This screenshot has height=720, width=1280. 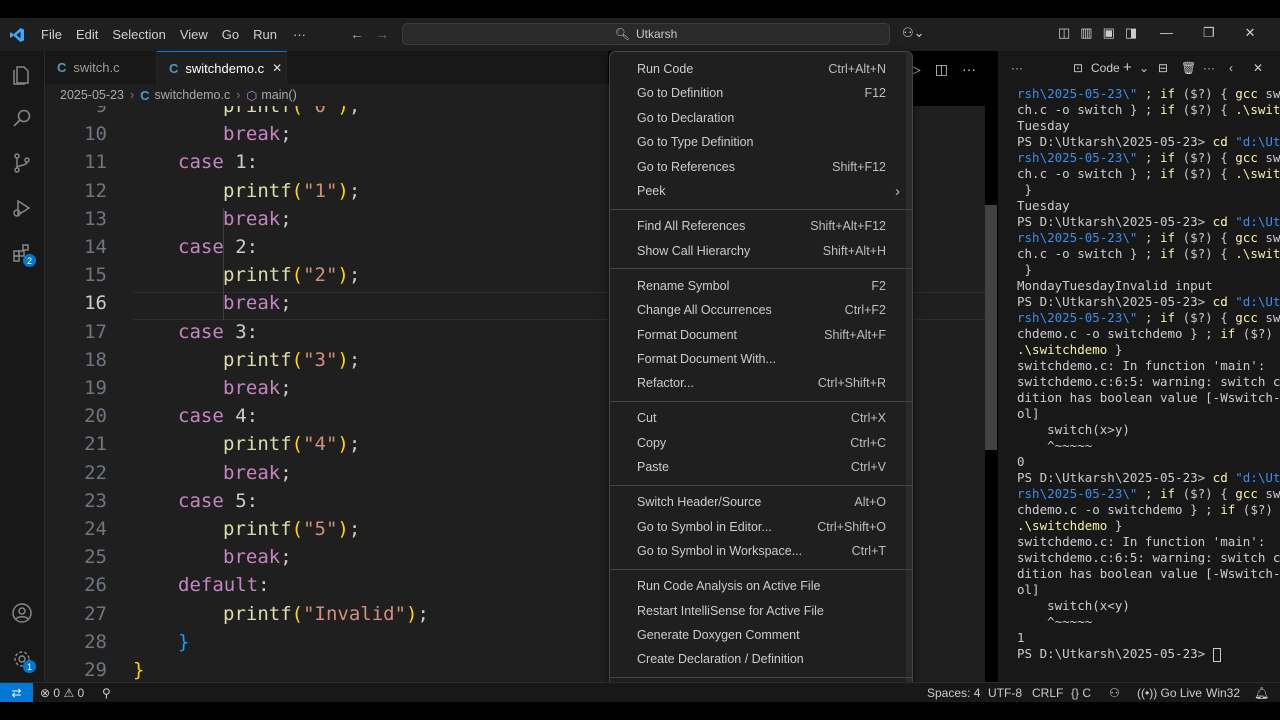 What do you see at coordinates (1064, 33) in the screenshot?
I see `toggle-sidebar-icon: ◫` at bounding box center [1064, 33].